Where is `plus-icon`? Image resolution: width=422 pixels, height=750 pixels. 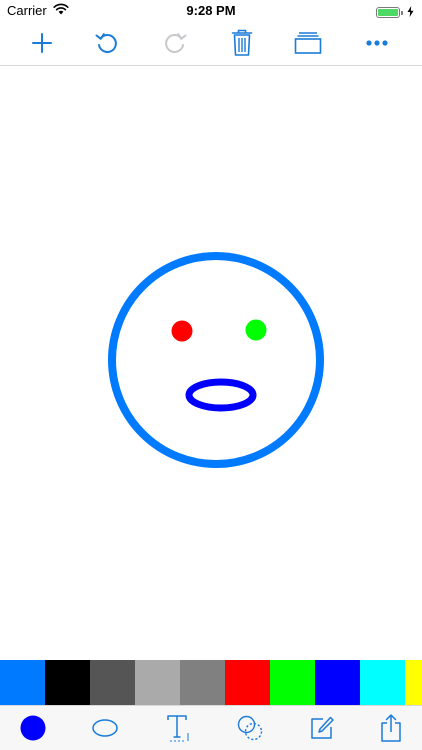 plus-icon is located at coordinates (42, 43).